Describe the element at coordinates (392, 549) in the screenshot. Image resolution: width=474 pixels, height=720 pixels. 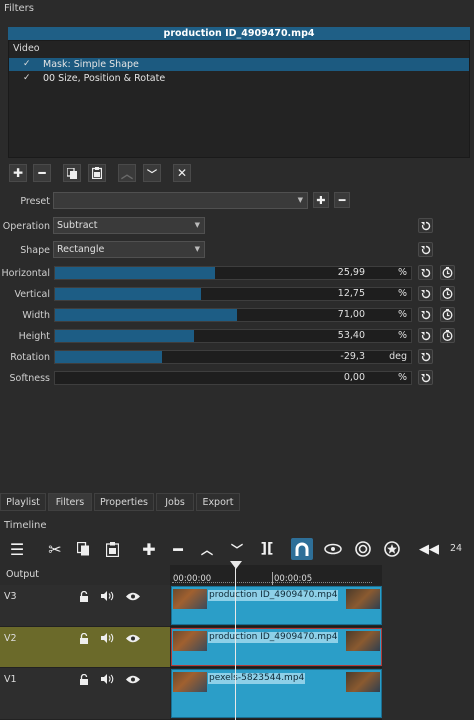
I see `ripple-markers-button` at that location.